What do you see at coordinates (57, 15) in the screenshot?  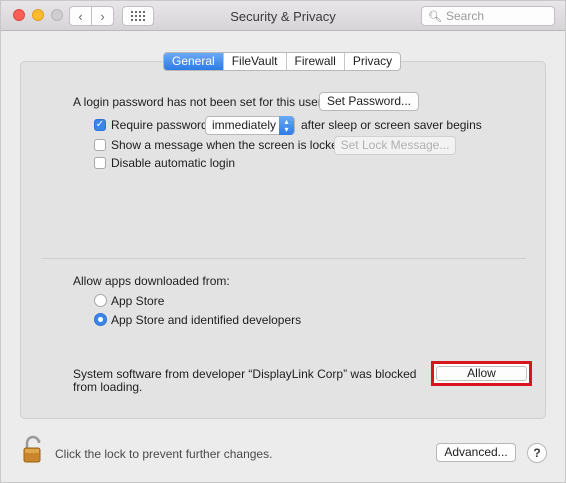 I see `zoom-button` at bounding box center [57, 15].